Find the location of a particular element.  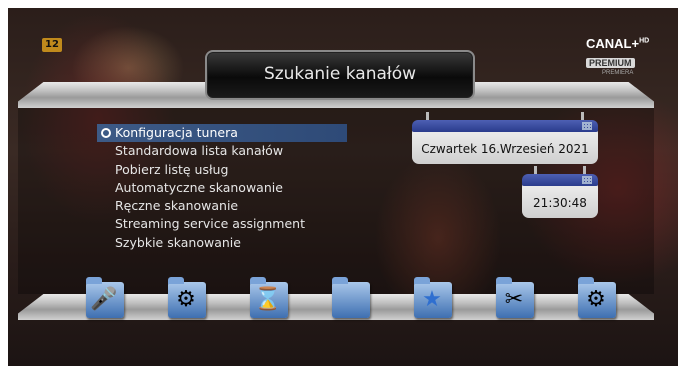

time-text: 21:30:48 is located at coordinates (560, 203).